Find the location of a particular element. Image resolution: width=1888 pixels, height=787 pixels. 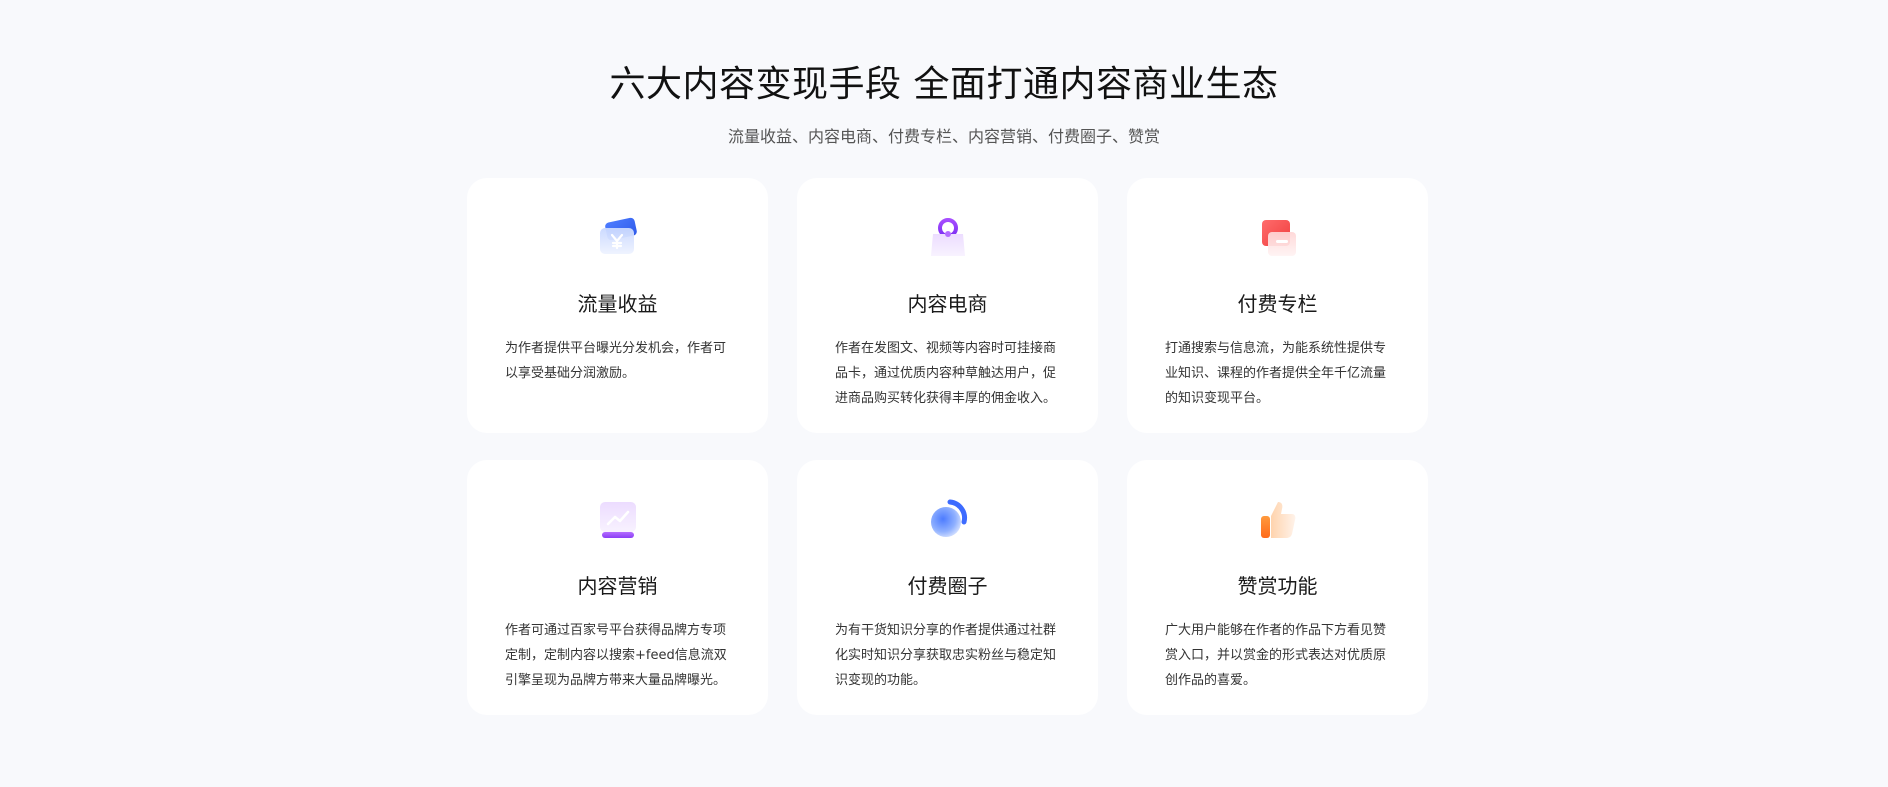

card-title: 内容电商 is located at coordinates (947, 304).